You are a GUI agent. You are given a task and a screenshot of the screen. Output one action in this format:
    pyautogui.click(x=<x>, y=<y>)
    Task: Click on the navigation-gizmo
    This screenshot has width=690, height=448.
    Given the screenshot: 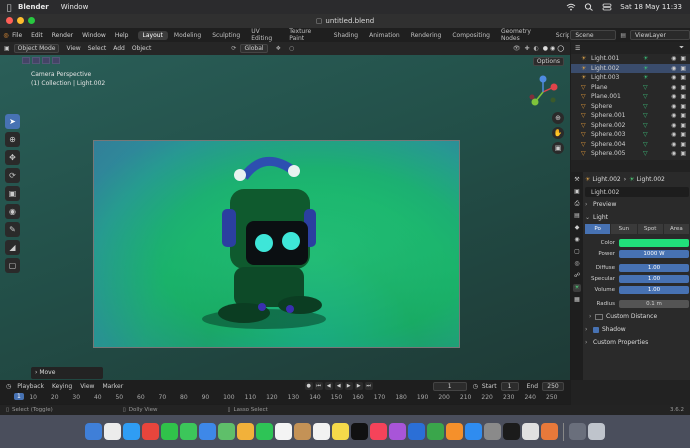 What is the action you would take?
    pyautogui.click(x=543, y=92)
    